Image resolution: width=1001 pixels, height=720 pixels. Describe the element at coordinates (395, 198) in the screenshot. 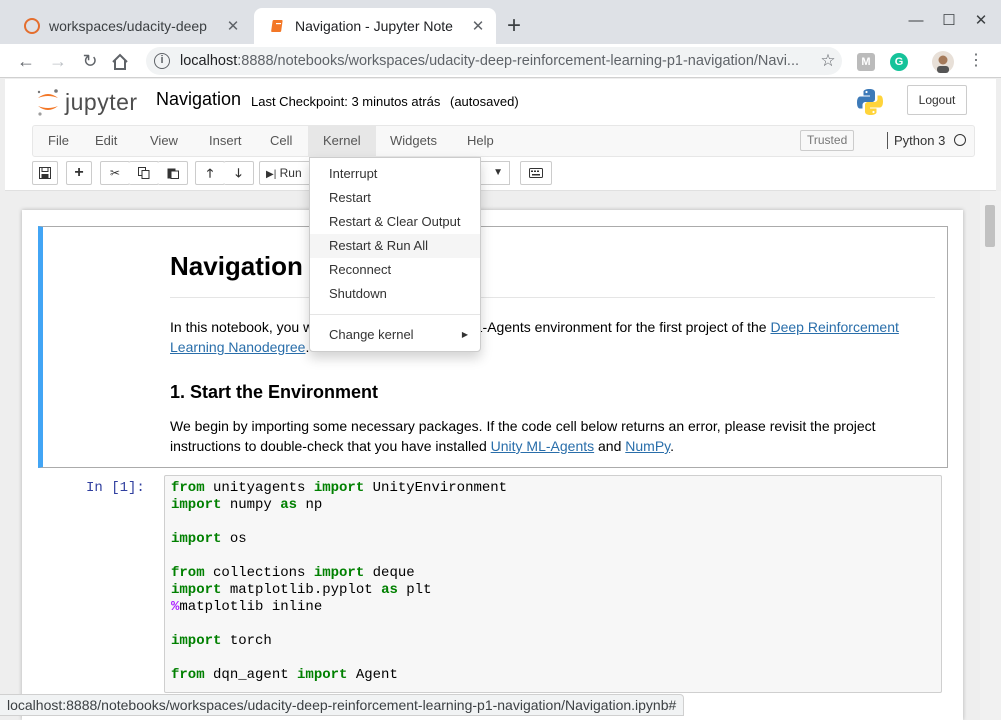

I see `kernel-menu-restart: Restart` at that location.